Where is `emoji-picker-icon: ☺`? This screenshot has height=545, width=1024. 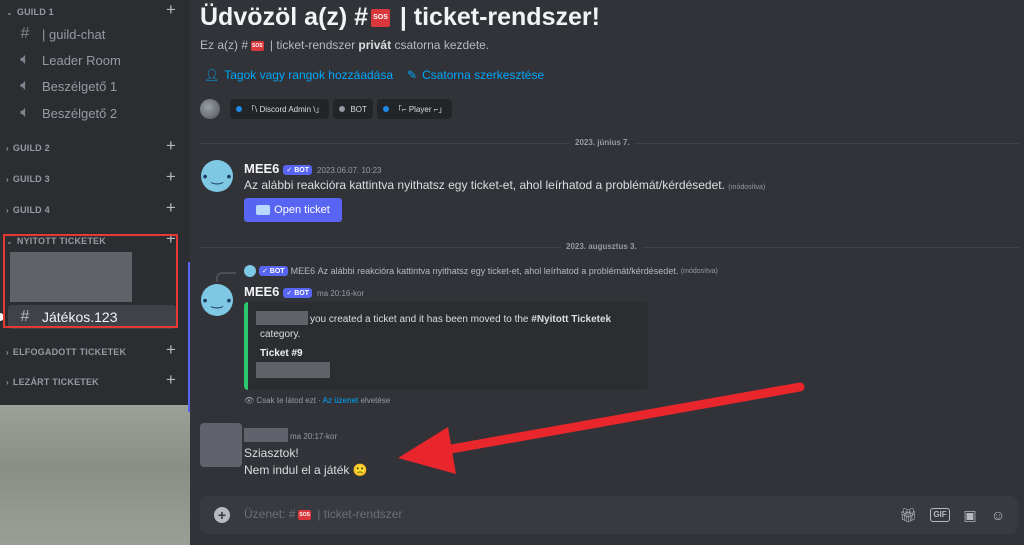 emoji-picker-icon: ☺ is located at coordinates (998, 515).